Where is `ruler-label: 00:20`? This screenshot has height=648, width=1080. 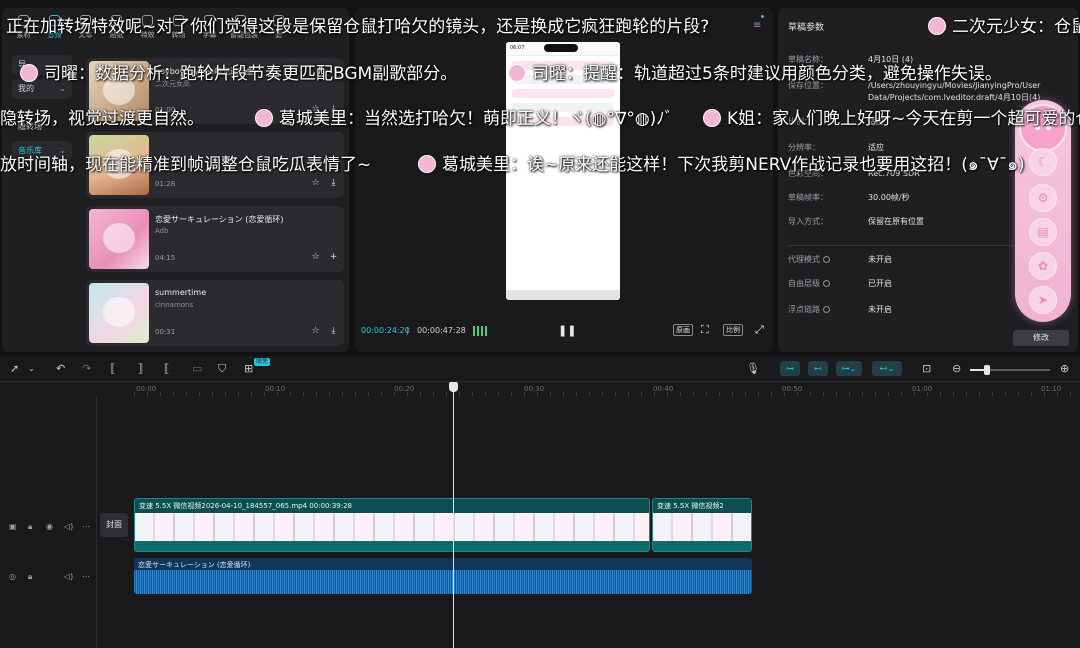 ruler-label: 00:20 is located at coordinates (404, 389).